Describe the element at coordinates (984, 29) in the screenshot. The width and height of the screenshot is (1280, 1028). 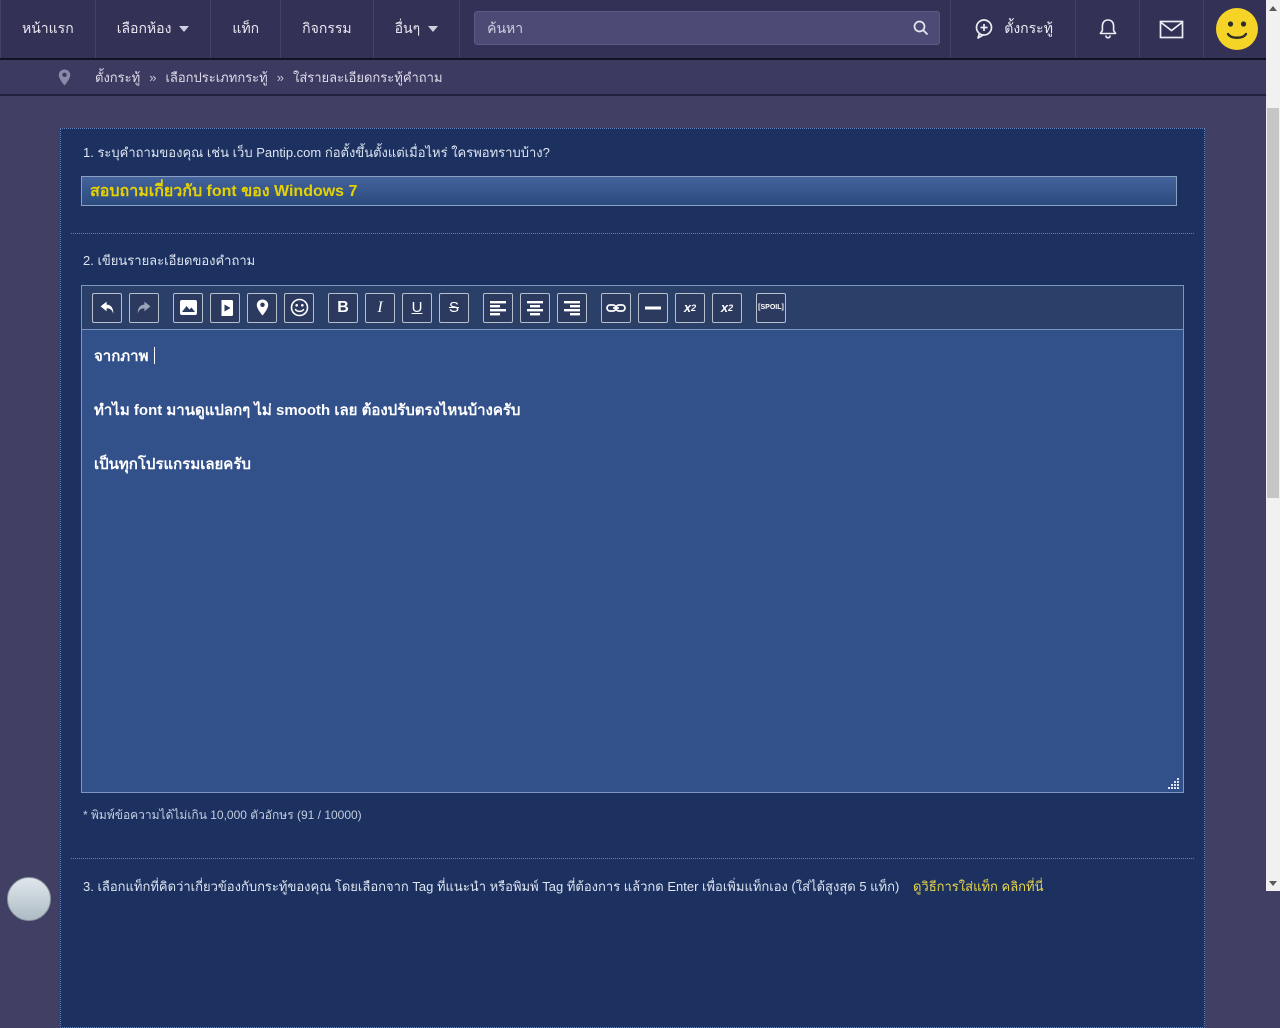
I see `new-topic-icon` at that location.